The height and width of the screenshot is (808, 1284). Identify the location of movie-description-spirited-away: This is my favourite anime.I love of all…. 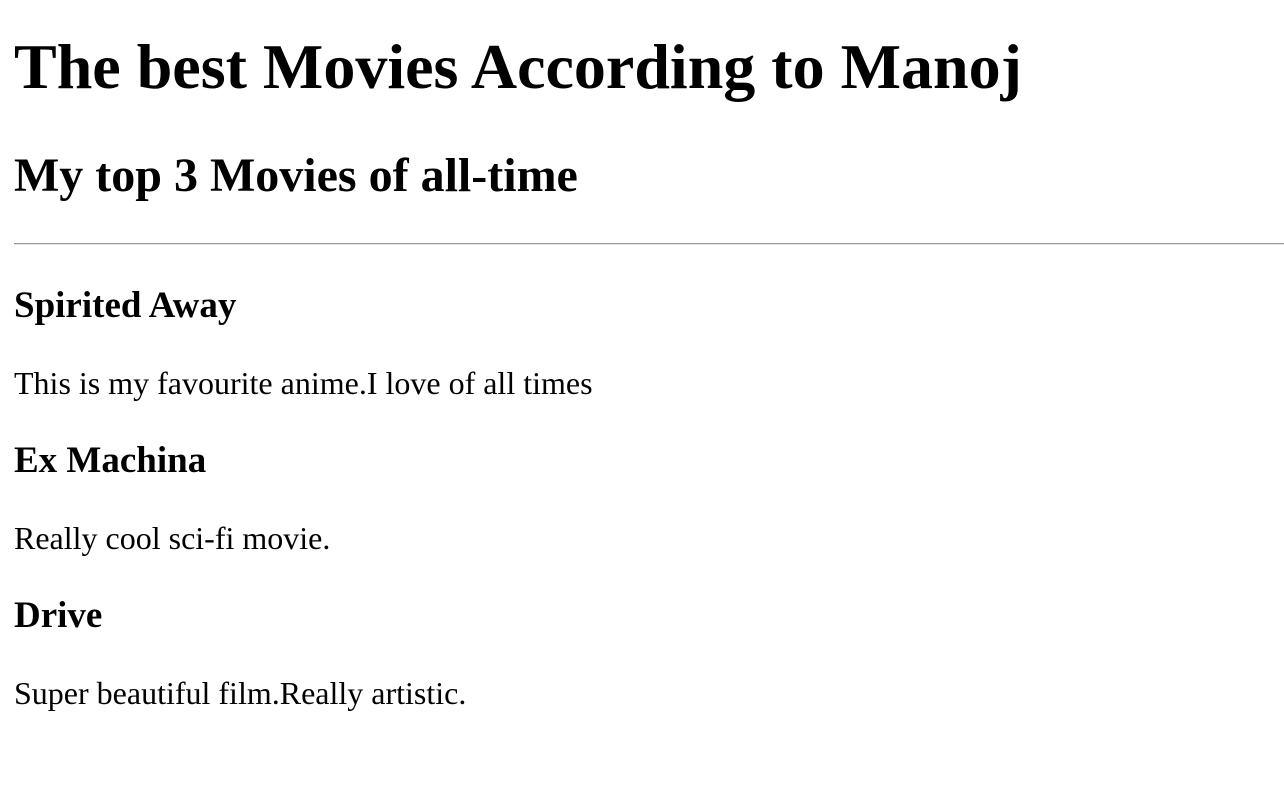
(303, 383).